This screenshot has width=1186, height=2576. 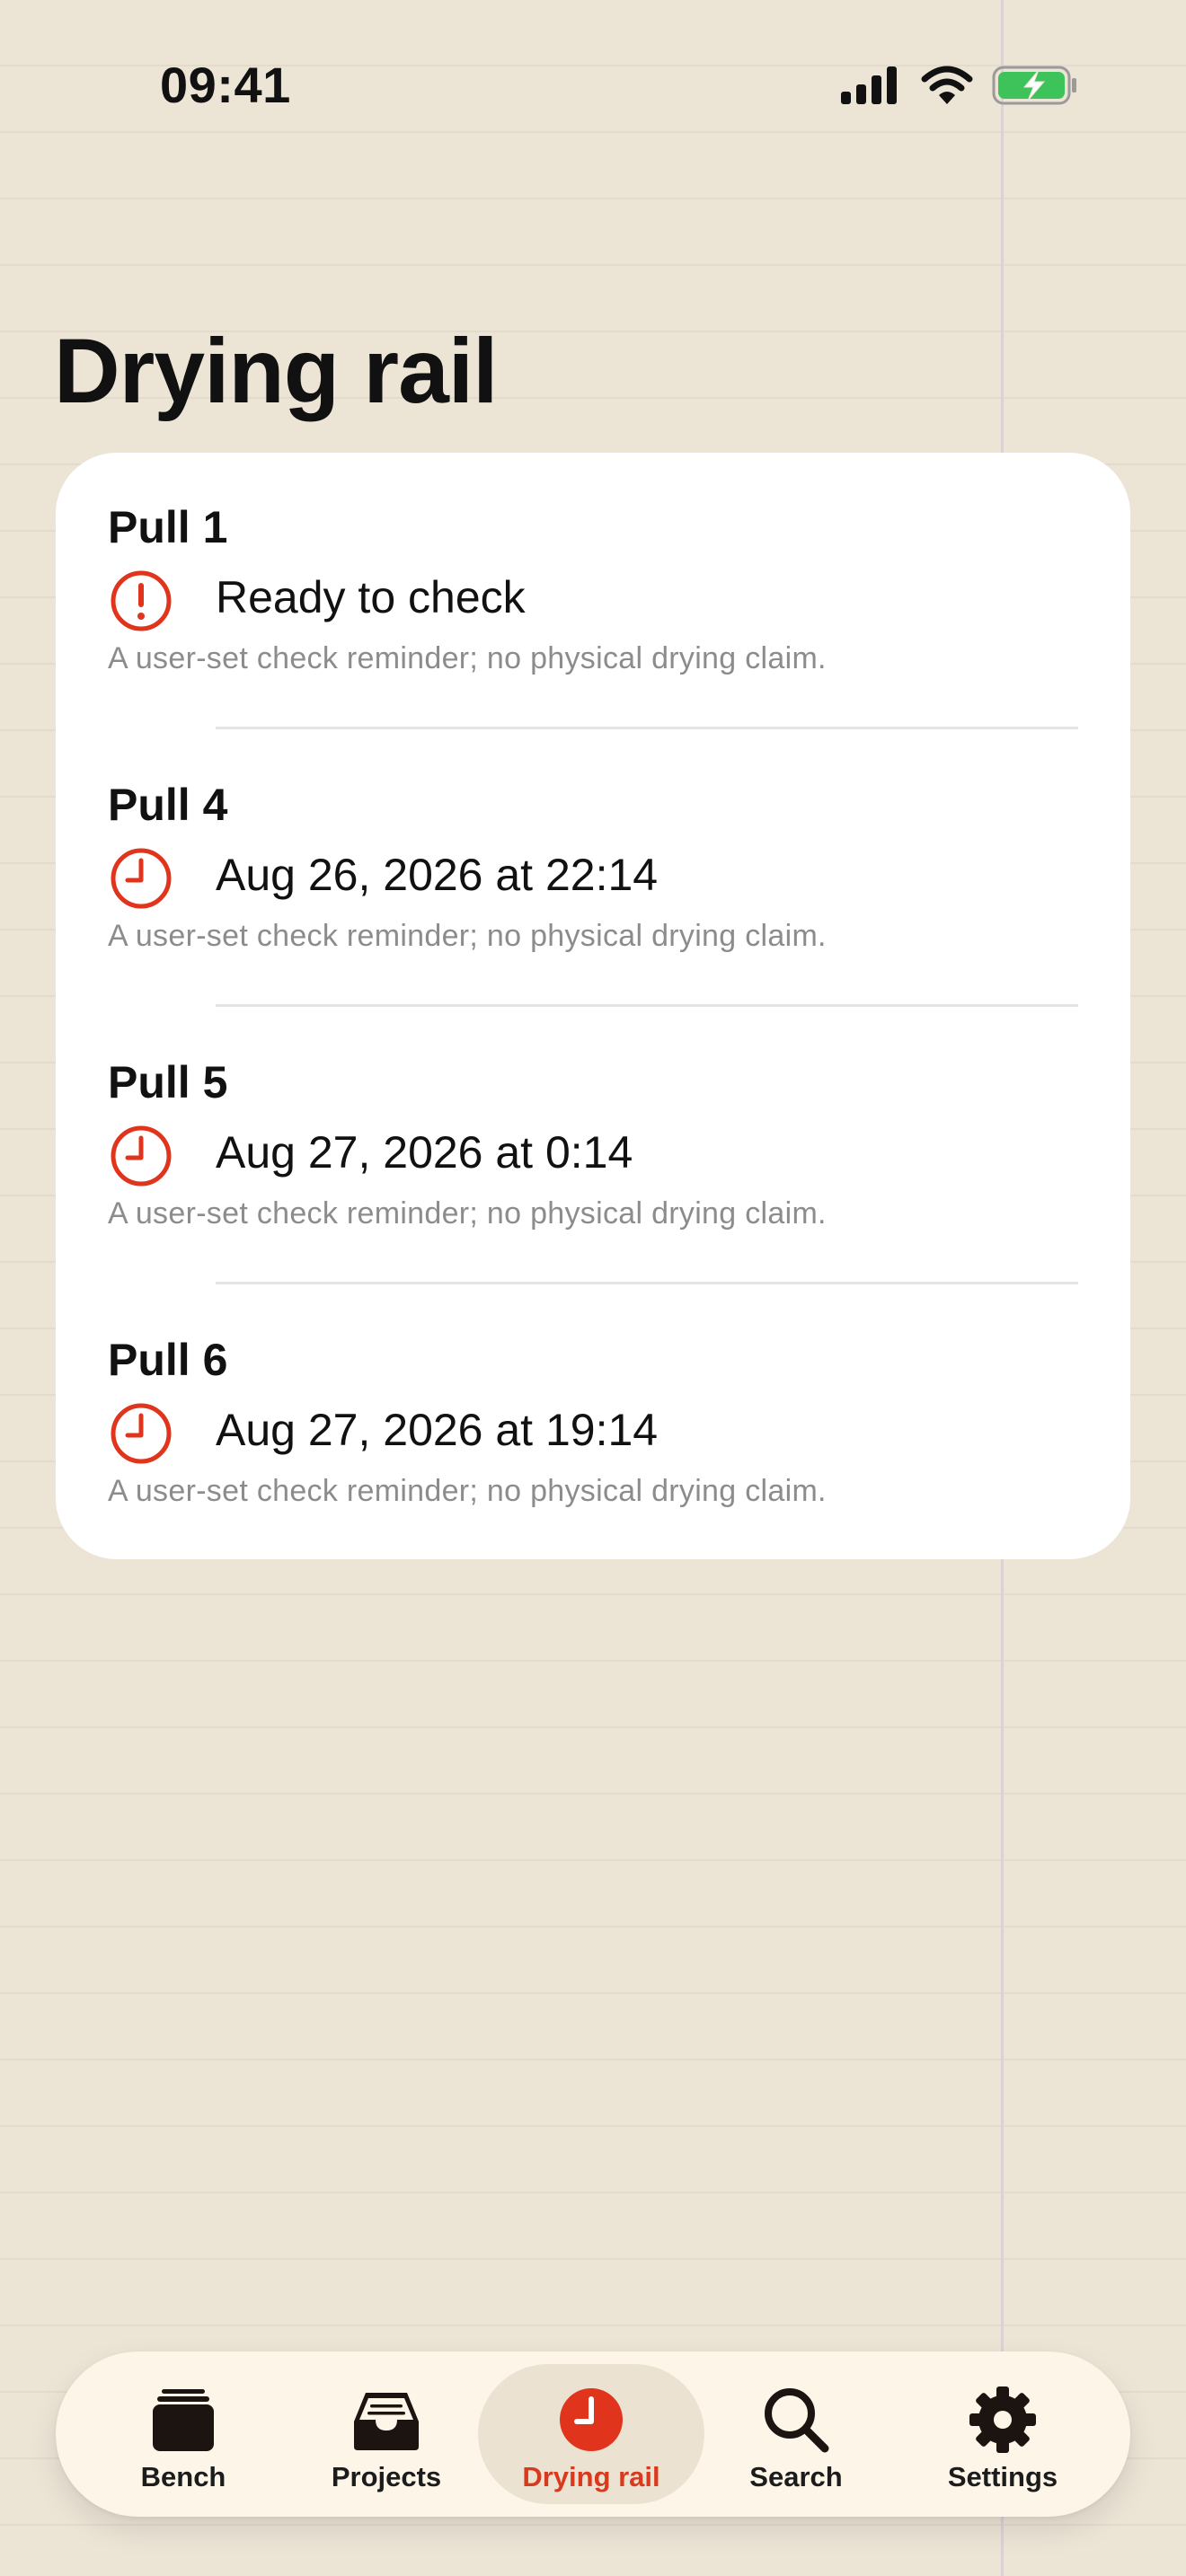 What do you see at coordinates (947, 85) in the screenshot?
I see `wifi-icon` at bounding box center [947, 85].